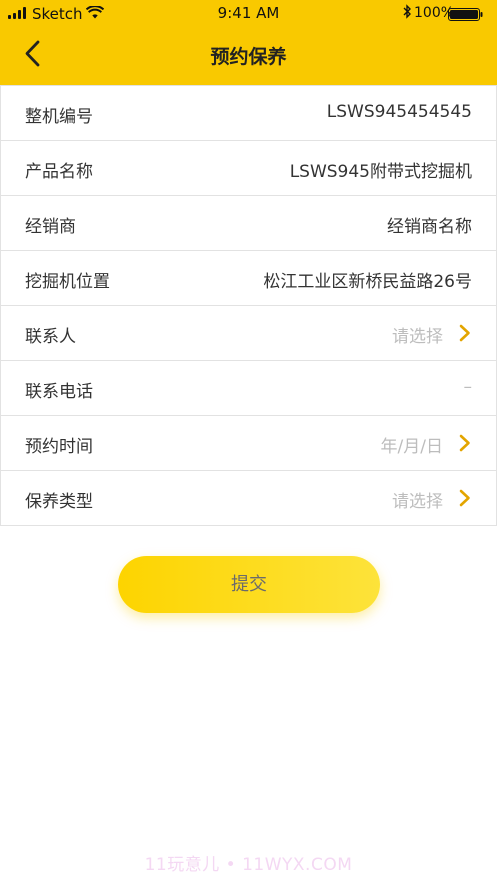  I want to click on maintenance-type-select: 请选择, so click(417, 499).